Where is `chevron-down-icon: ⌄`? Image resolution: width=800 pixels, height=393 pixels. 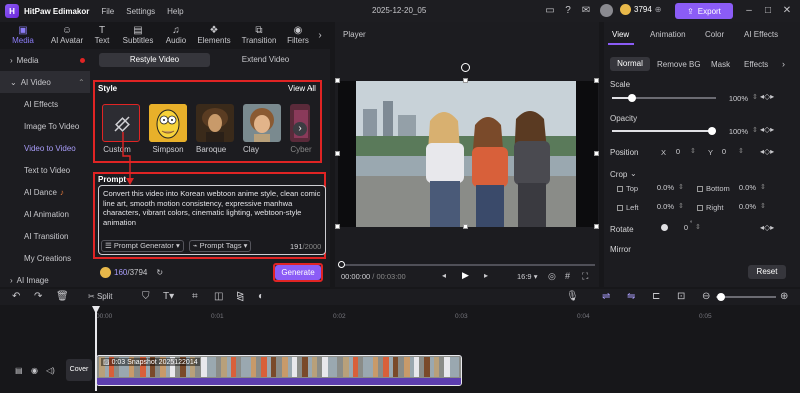 chevron-down-icon: ⌄ is located at coordinates (633, 173).